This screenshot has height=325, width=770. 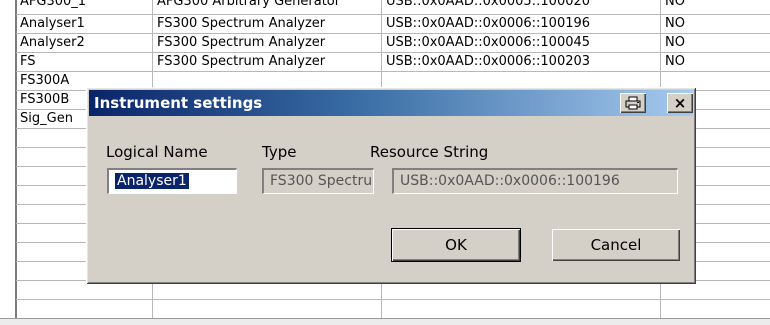 I want to click on table-cell-logical-name: AFG300_1, so click(x=85, y=5).